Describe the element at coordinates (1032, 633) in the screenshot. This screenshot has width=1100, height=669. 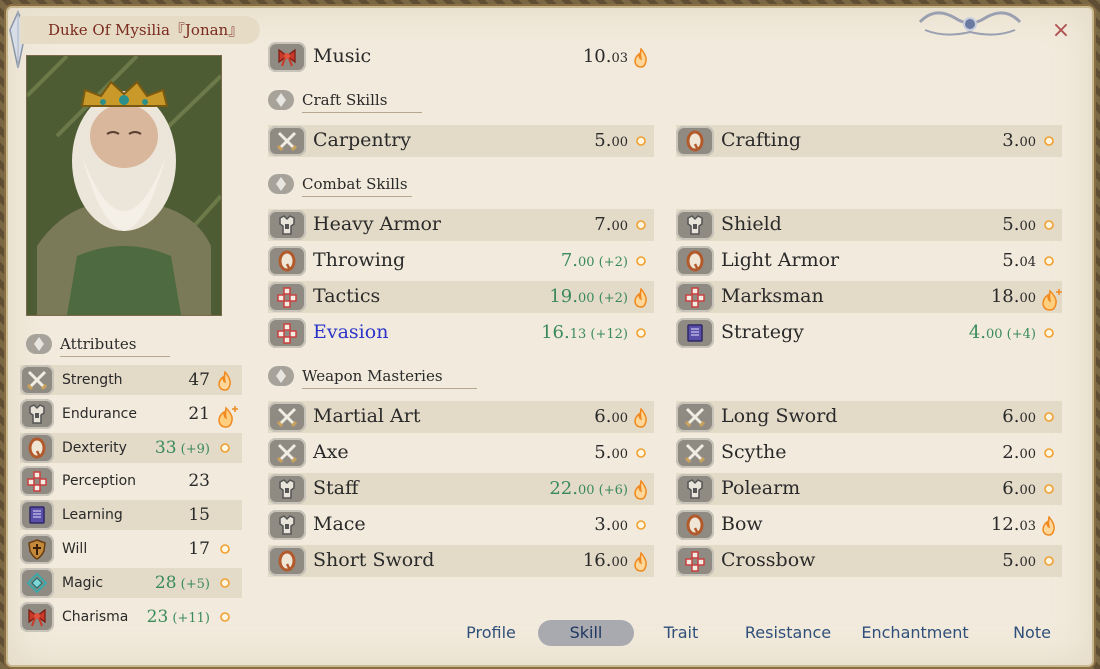
I see `tab-note: Note` at that location.